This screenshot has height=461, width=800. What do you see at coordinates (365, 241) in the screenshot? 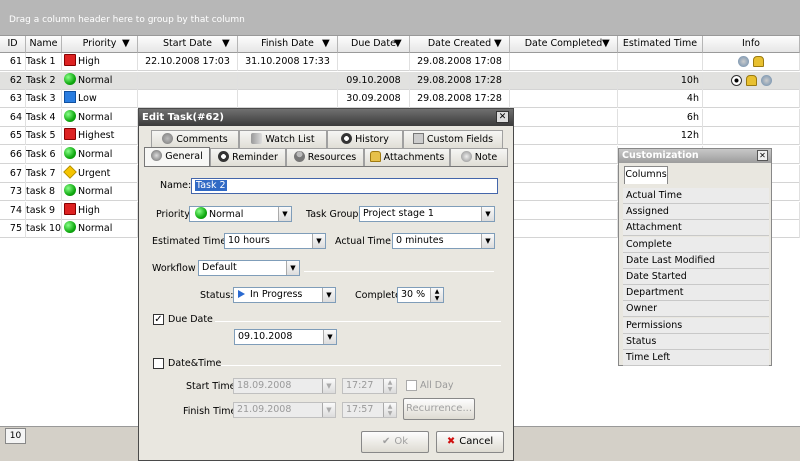
I see `actual-time-label: Actual Time:` at bounding box center [365, 241].